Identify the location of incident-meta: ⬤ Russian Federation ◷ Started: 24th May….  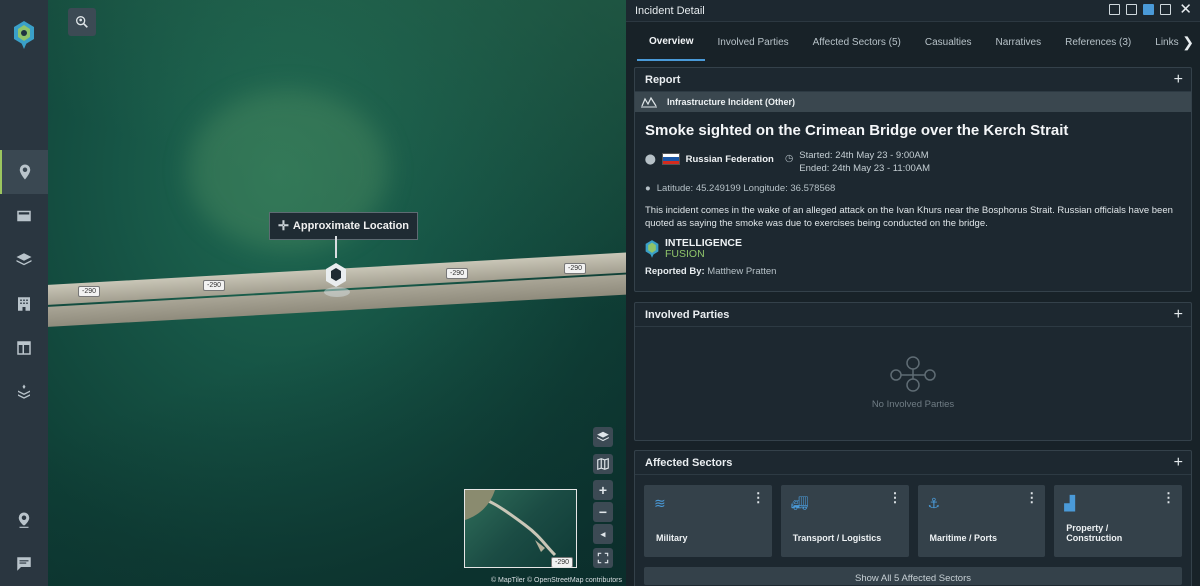
(913, 157).